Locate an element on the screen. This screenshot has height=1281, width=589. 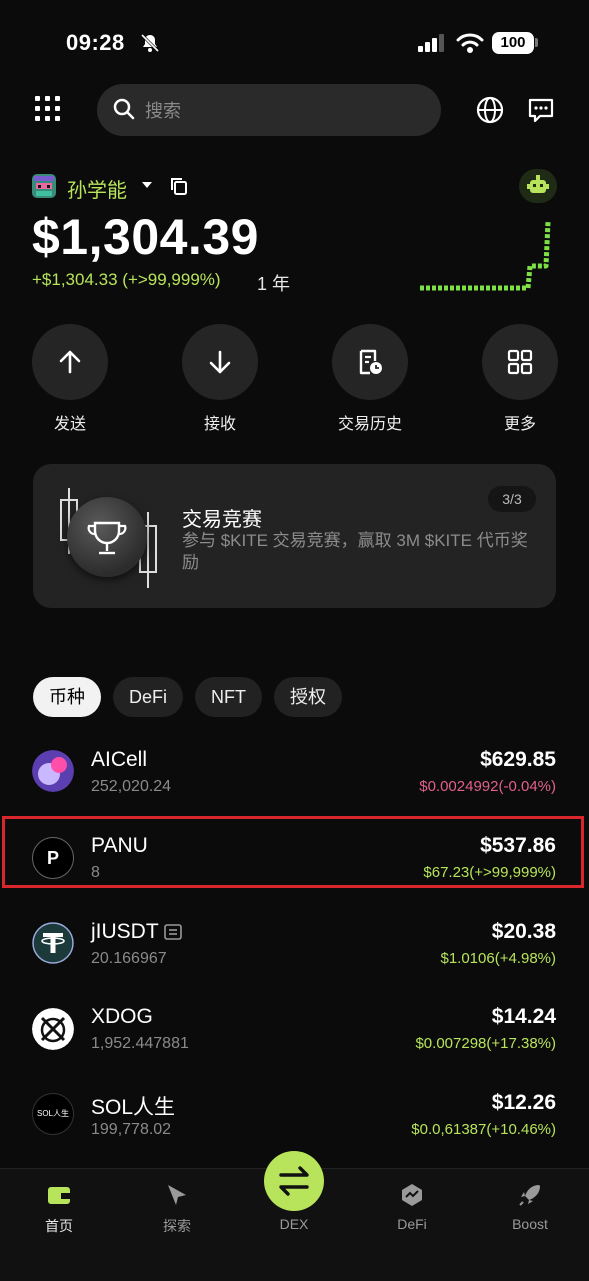
bot-button is located at coordinates (538, 186).